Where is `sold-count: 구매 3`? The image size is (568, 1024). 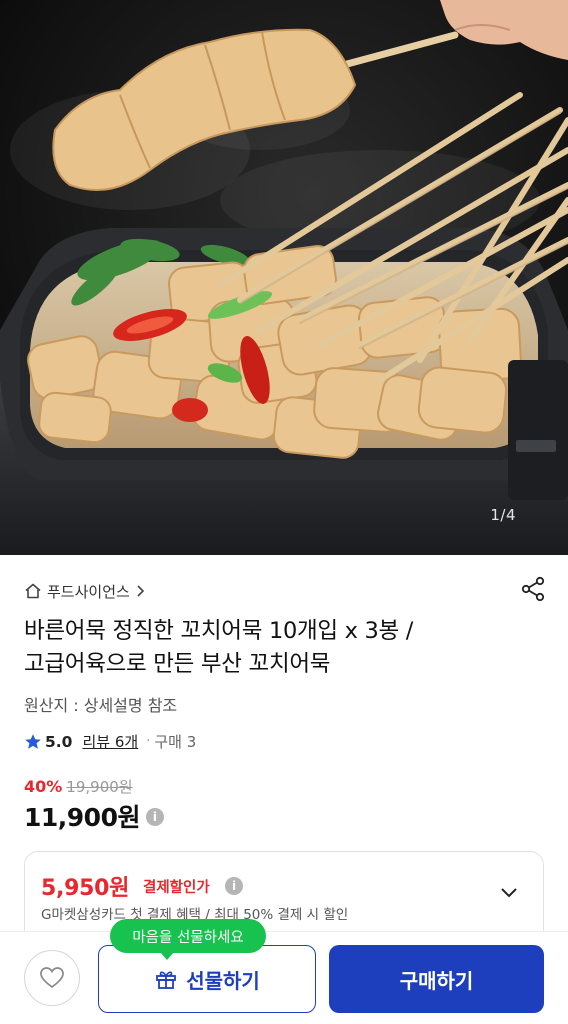
sold-count: 구매 3 is located at coordinates (175, 742).